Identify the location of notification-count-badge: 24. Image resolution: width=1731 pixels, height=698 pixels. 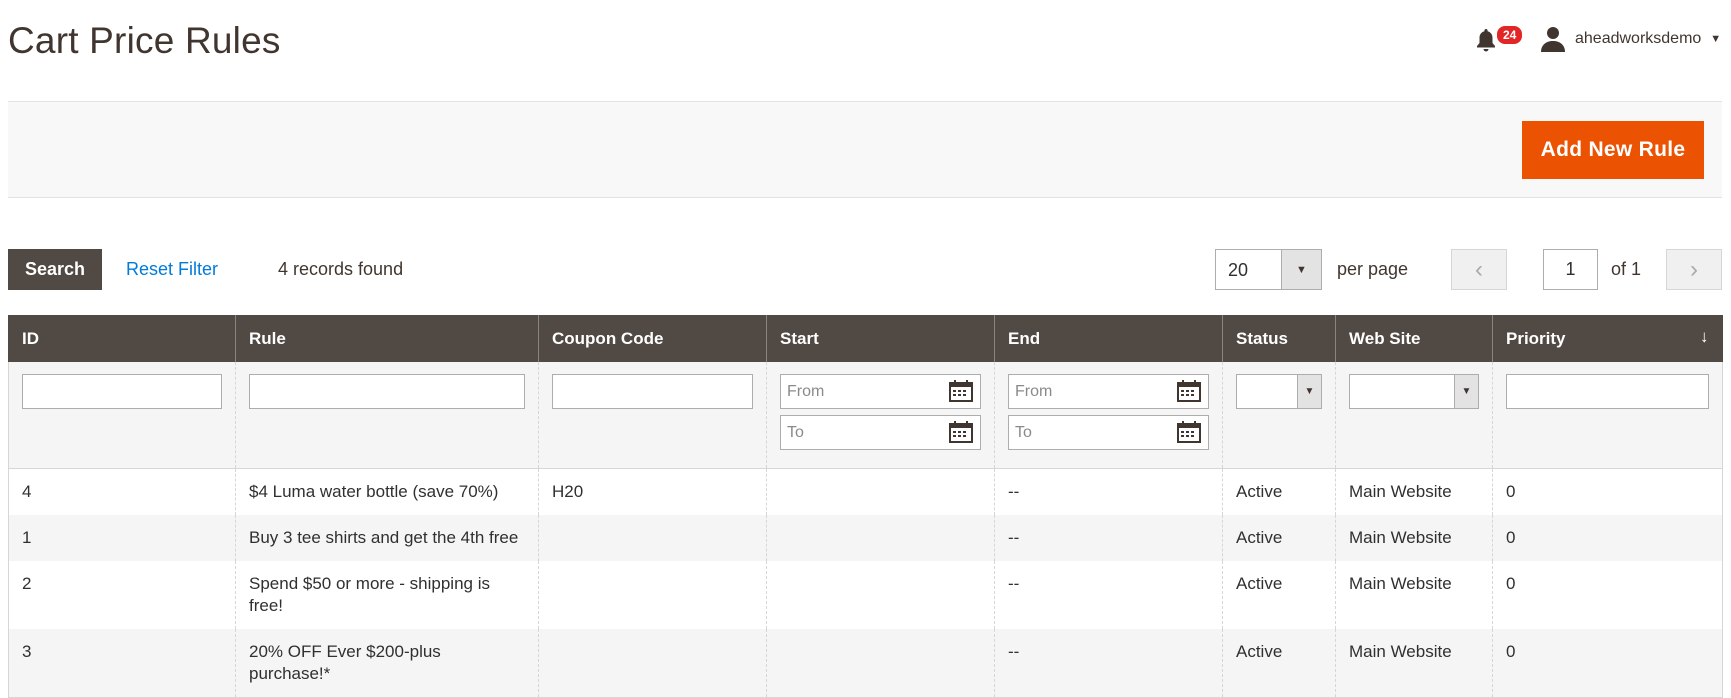
(1510, 35).